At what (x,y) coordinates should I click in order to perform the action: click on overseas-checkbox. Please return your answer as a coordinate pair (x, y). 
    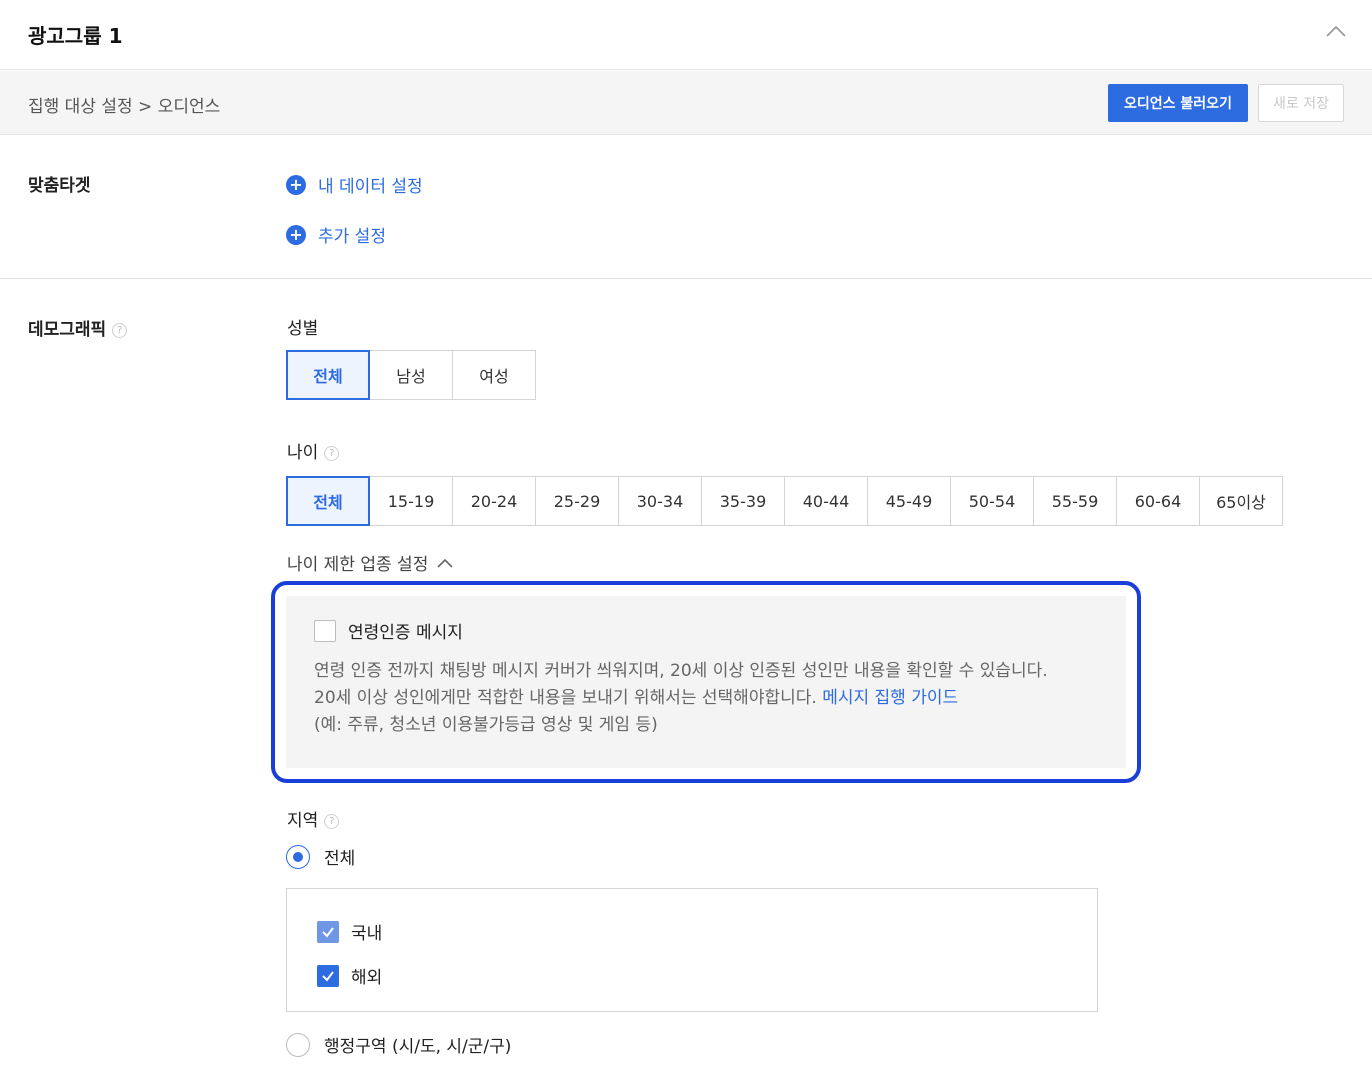
    Looking at the image, I should click on (328, 975).